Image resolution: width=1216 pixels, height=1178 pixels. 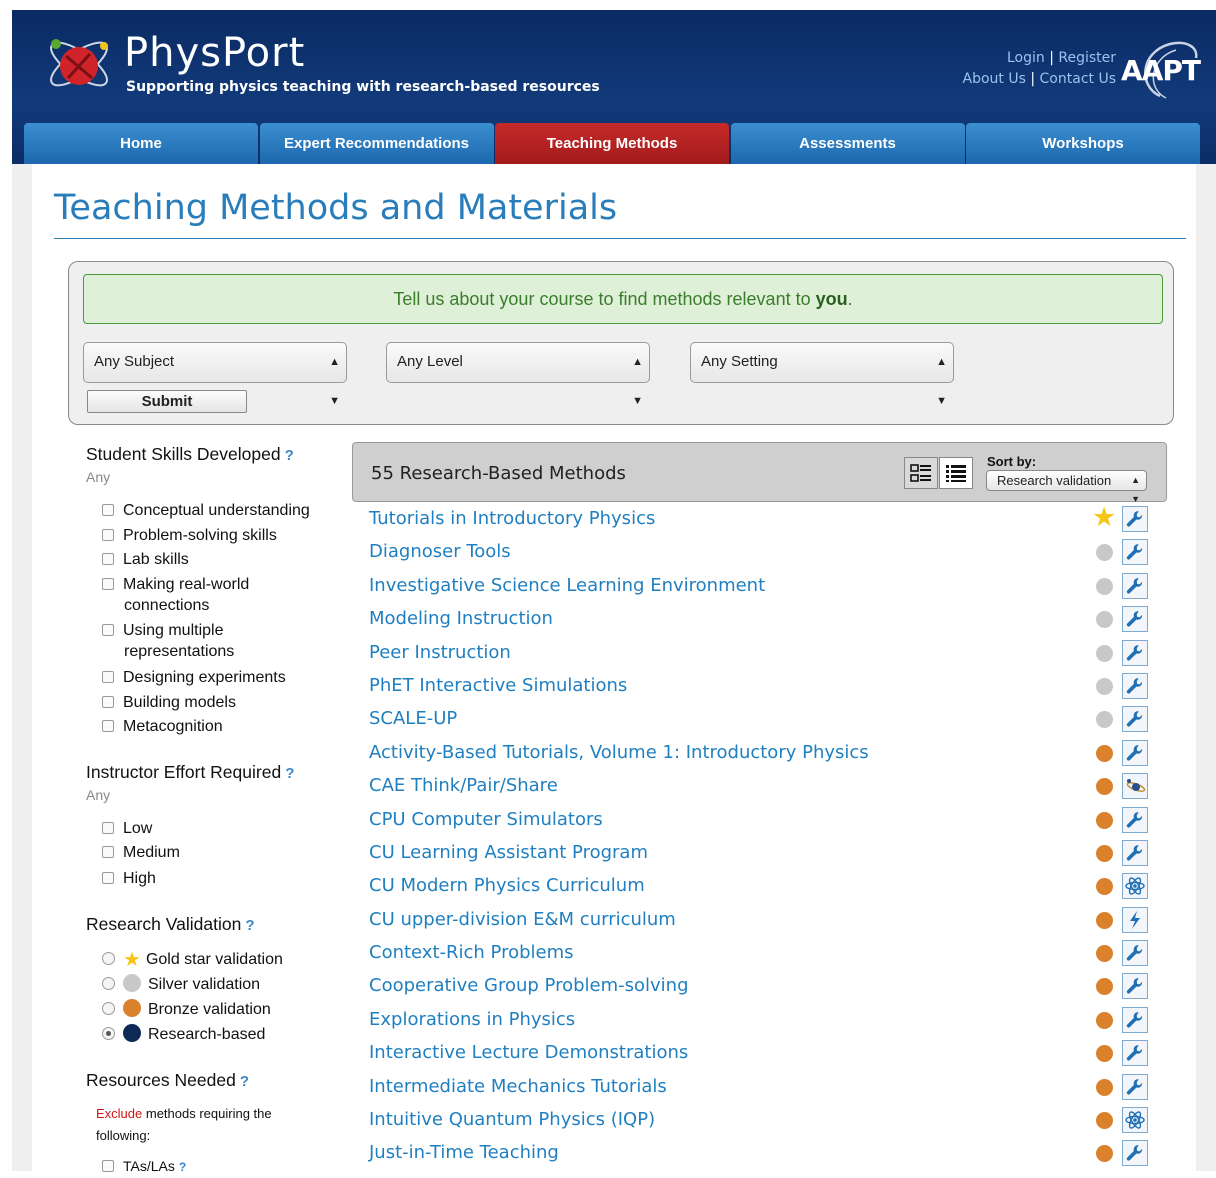 I want to click on method-title-link: CPU Computer Simulators, so click(x=486, y=819).